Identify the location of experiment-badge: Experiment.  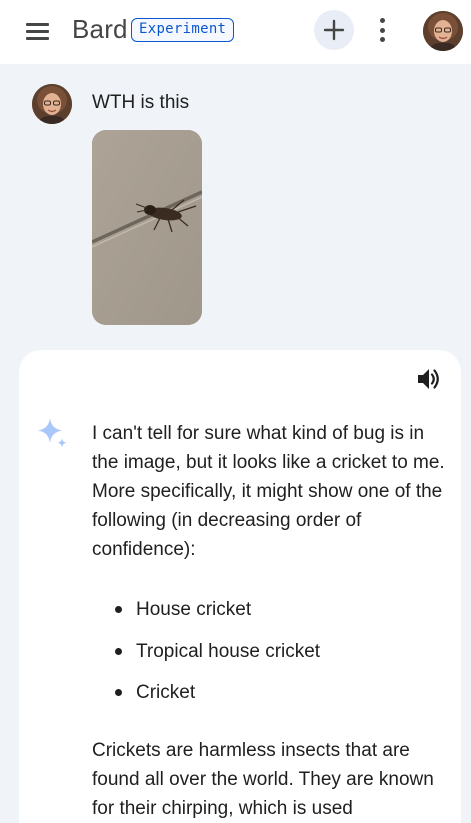
(183, 30).